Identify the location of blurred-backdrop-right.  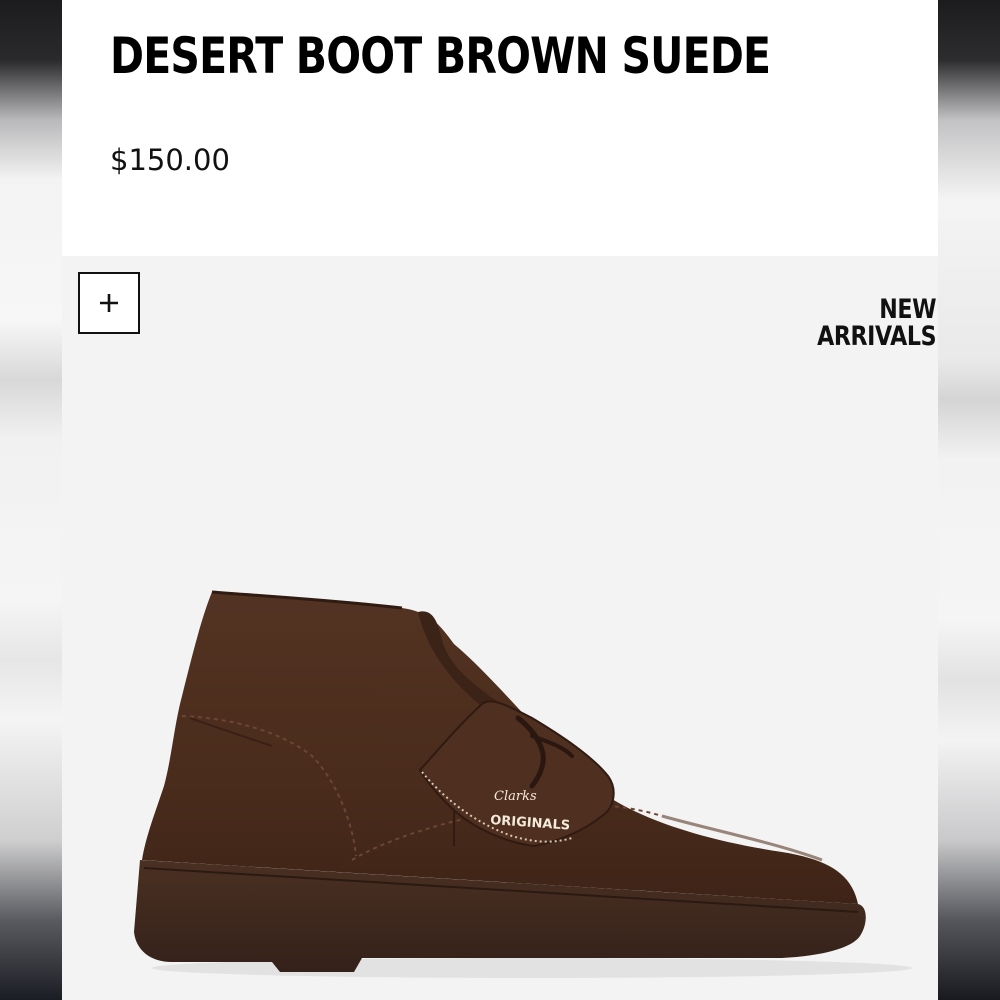
(969, 500).